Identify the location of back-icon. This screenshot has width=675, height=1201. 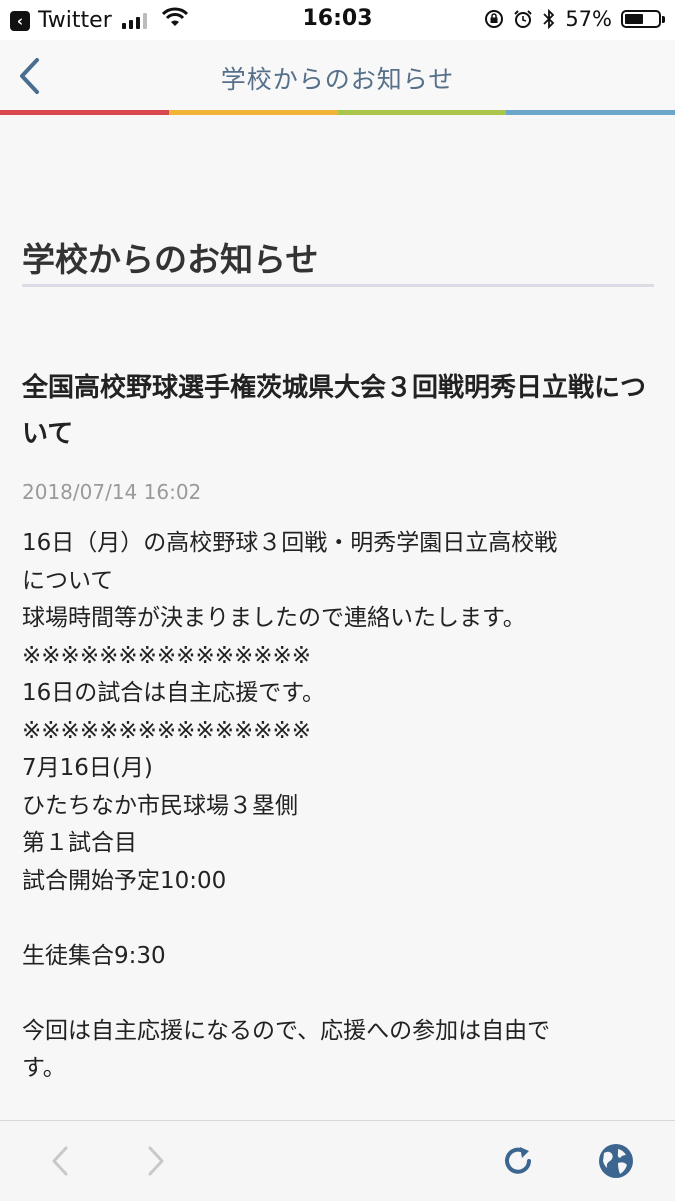
(60, 1161).